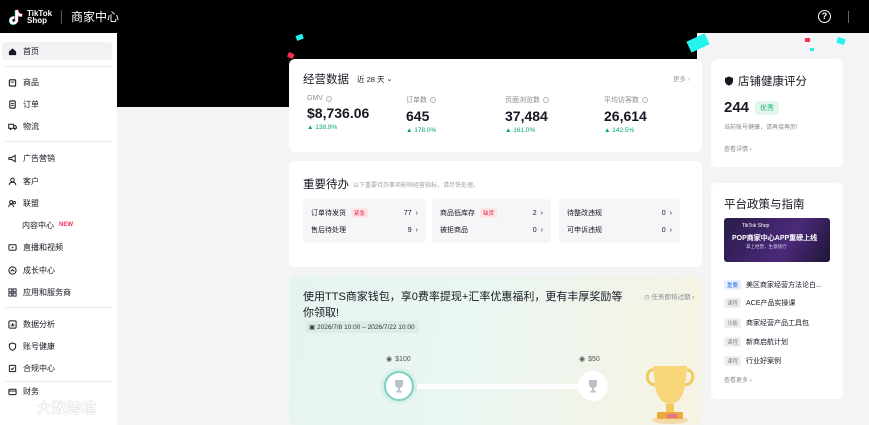 The width and height of the screenshot is (869, 425). Describe the element at coordinates (31, 104) in the screenshot. I see `sidebar-item-label: 订单` at that location.